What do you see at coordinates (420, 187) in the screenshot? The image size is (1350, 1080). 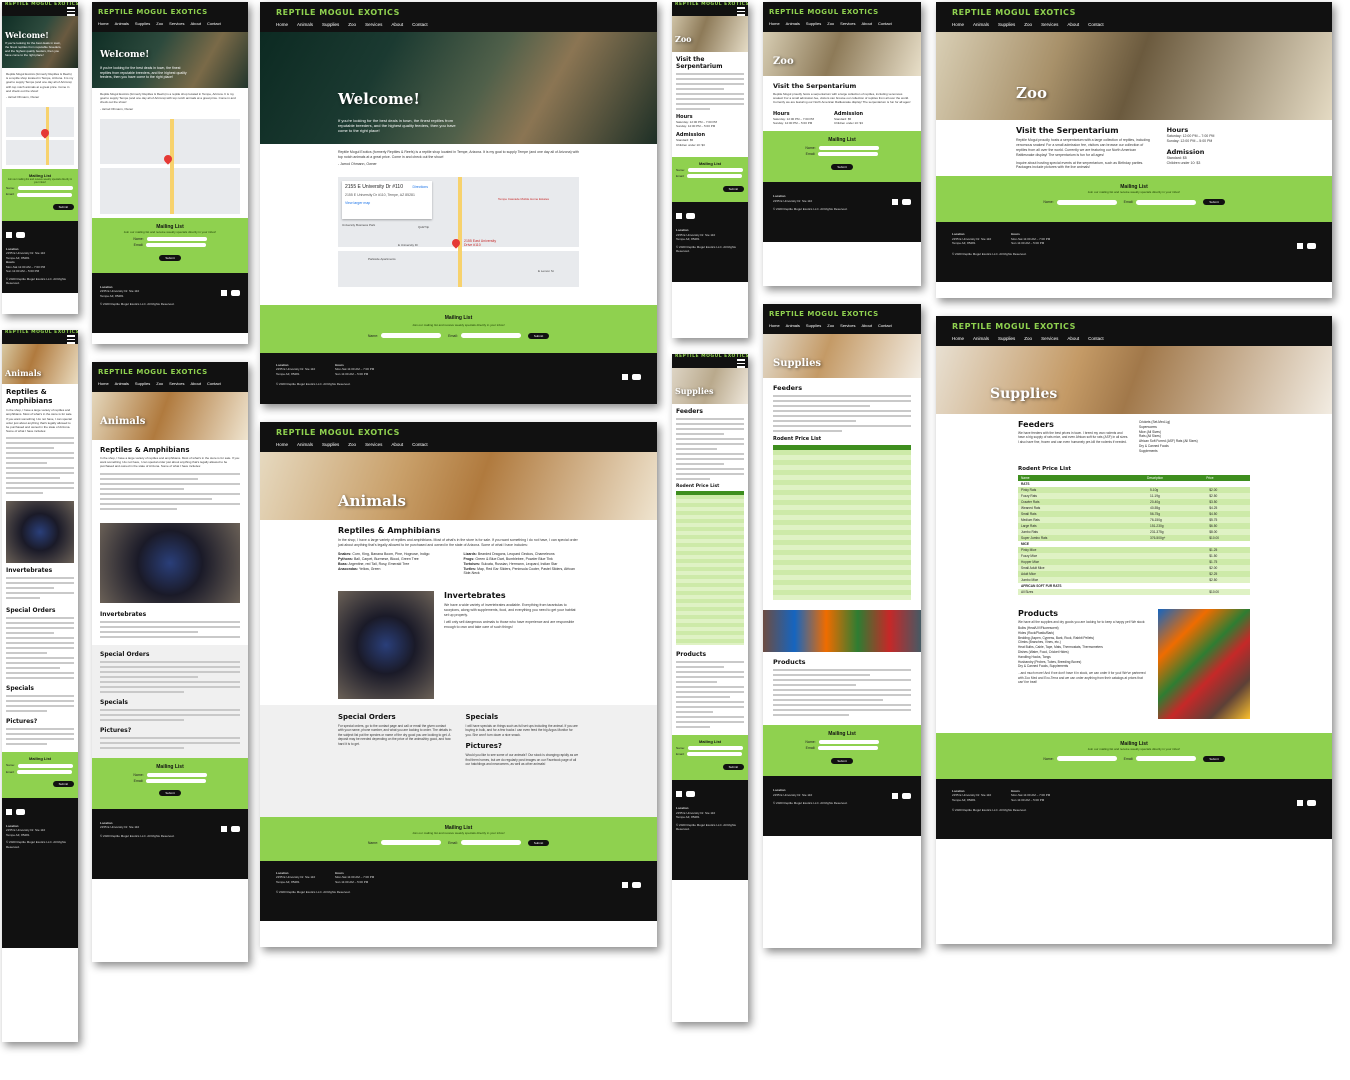 I see `directions-link: Directions` at bounding box center [420, 187].